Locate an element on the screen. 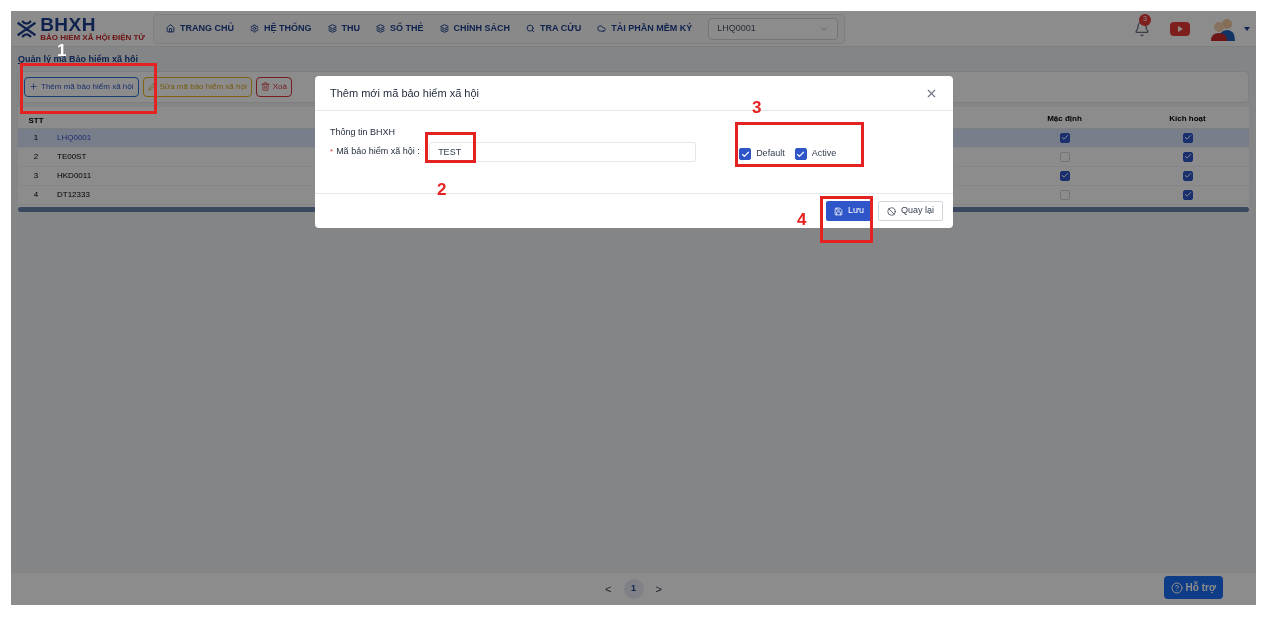 The height and width of the screenshot is (617, 1270). bell-icon is located at coordinates (1142, 28).